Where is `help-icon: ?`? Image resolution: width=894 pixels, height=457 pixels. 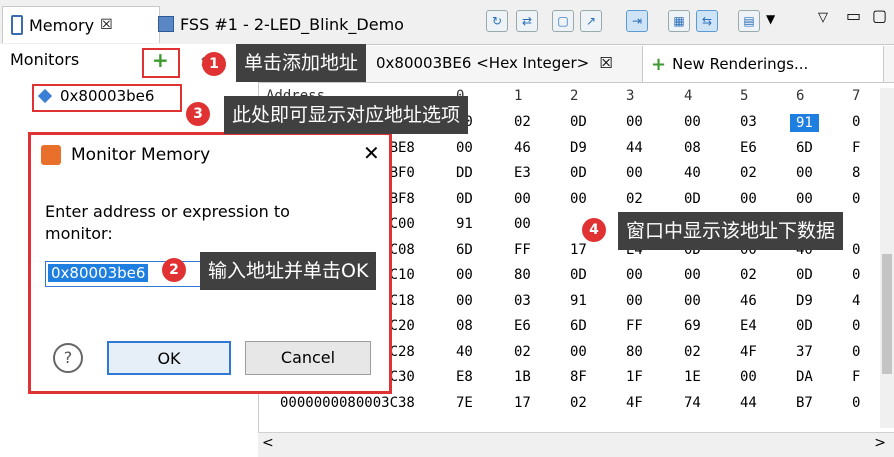
help-icon: ? is located at coordinates (68, 358).